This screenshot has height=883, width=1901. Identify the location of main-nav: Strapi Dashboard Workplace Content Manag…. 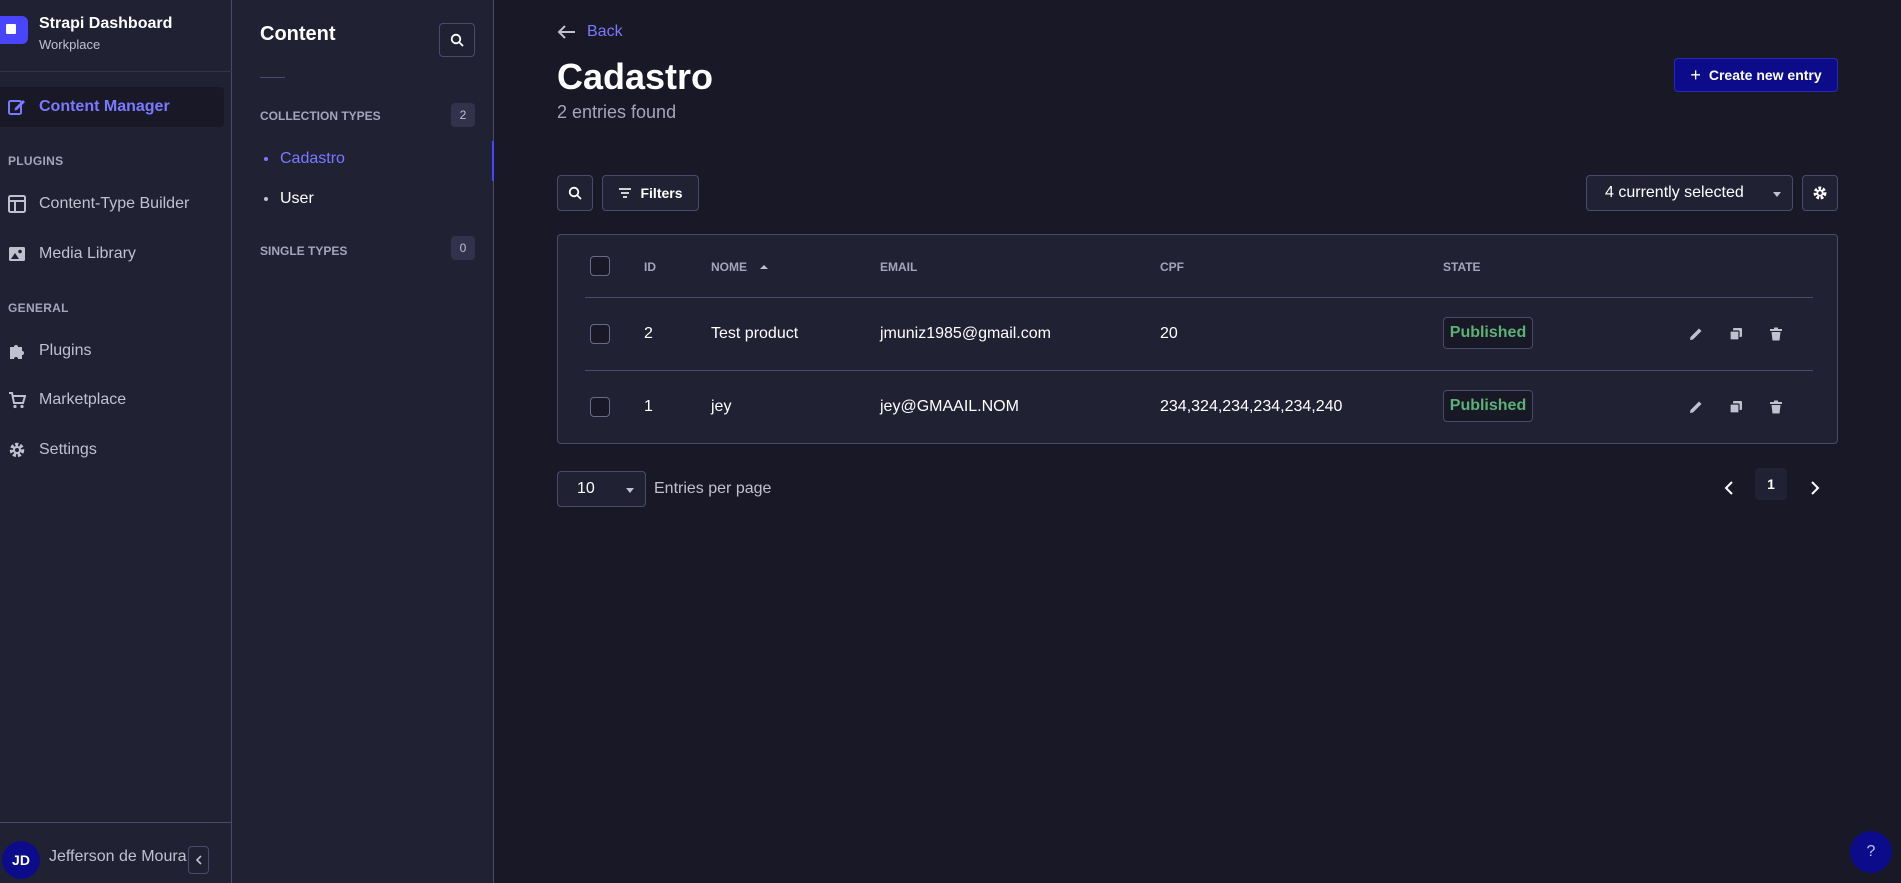
(116, 441).